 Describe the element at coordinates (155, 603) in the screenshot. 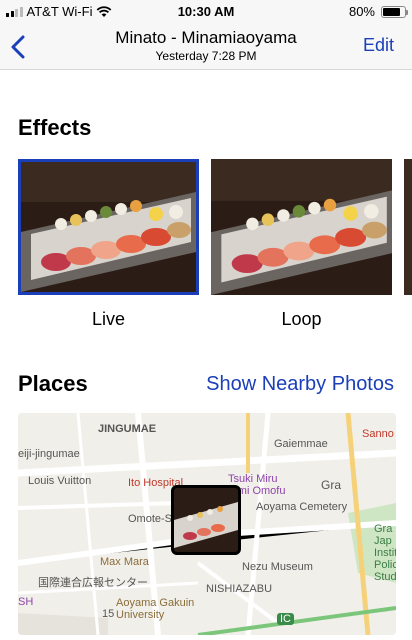

I see `map-label-aoyama-gakuin: Aoyama Gakuin` at that location.